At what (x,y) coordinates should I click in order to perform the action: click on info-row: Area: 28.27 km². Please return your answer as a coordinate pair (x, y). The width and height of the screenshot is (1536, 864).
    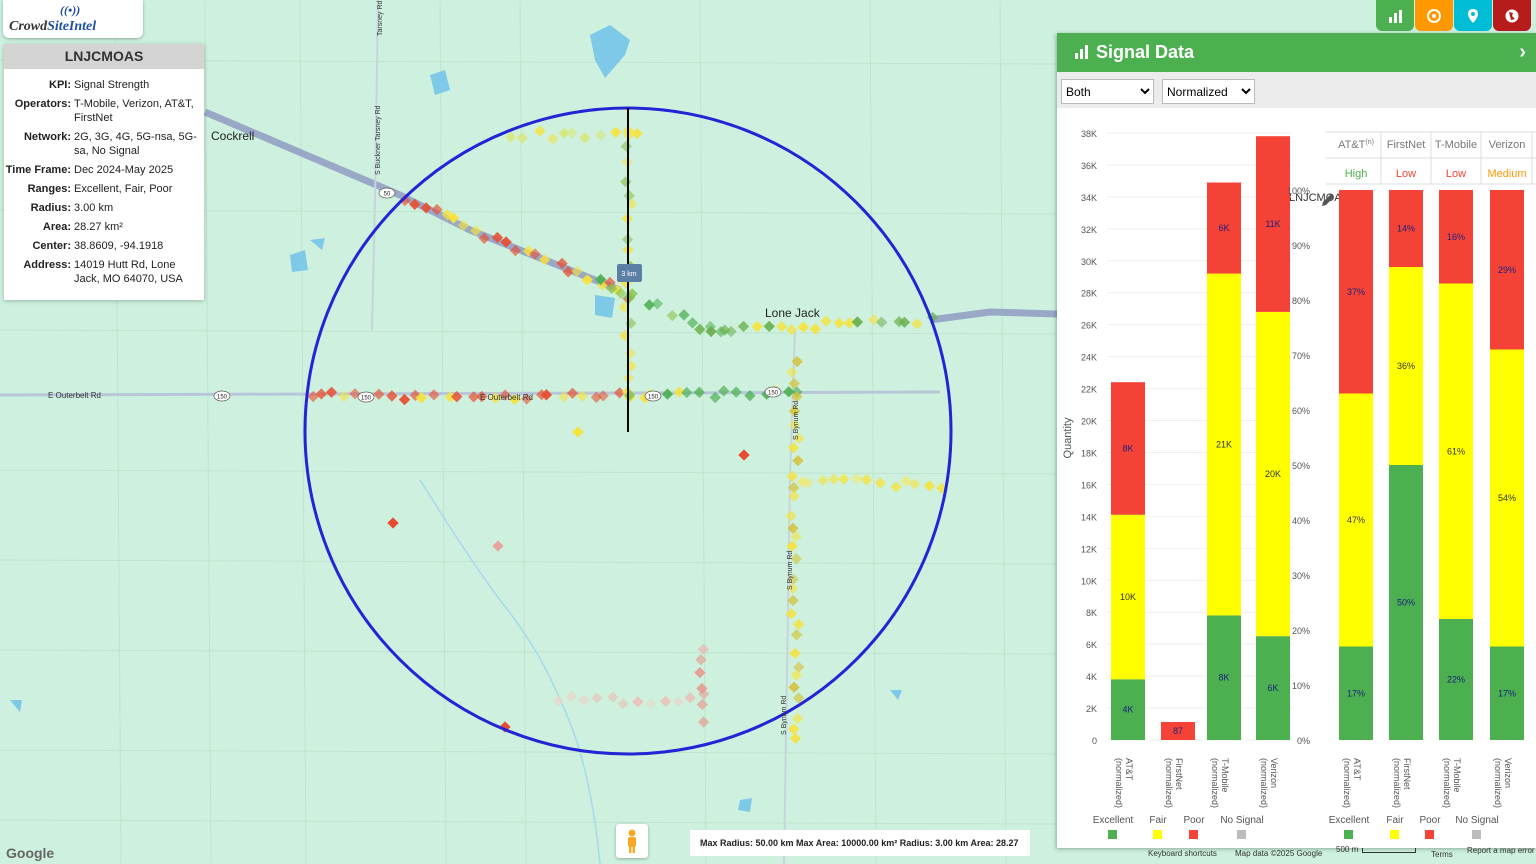
    Looking at the image, I should click on (104, 227).